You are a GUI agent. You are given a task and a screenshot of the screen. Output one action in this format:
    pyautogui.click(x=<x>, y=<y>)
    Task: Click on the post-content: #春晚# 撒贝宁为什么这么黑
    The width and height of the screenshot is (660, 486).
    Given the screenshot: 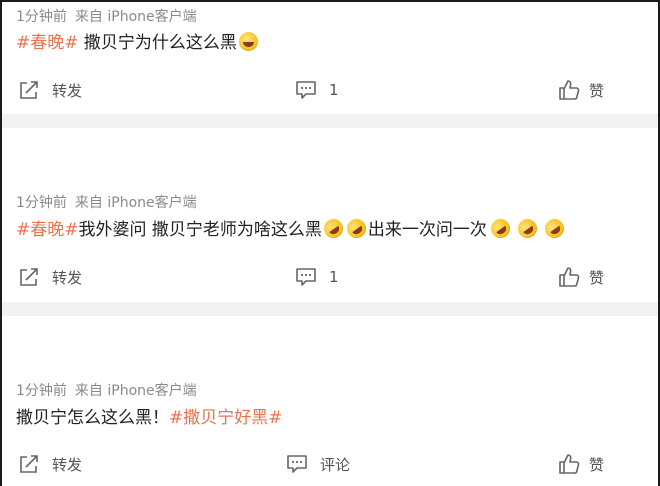 What is the action you would take?
    pyautogui.click(x=138, y=43)
    